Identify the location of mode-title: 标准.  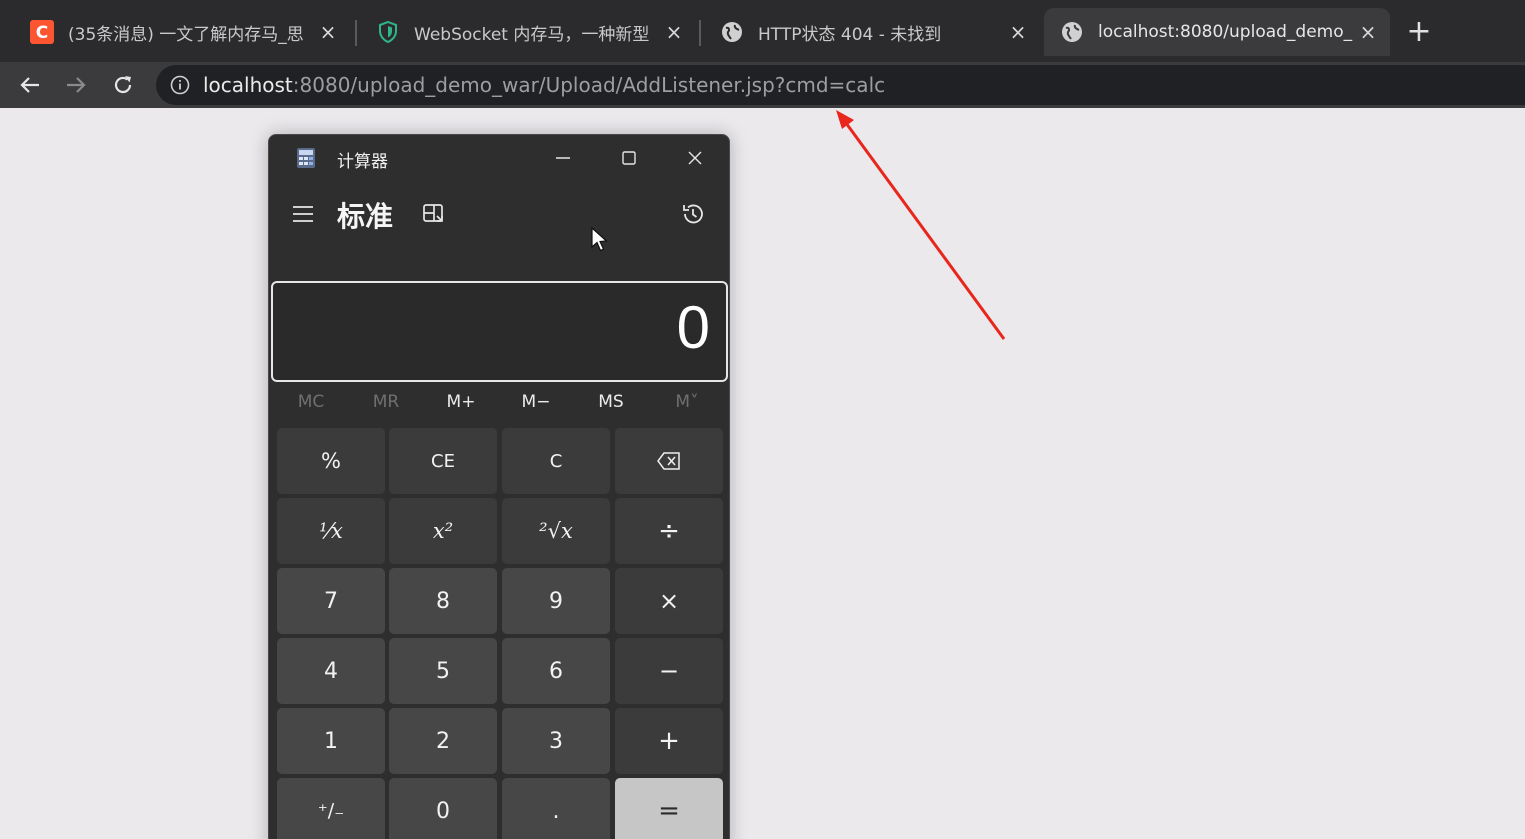
(365, 216).